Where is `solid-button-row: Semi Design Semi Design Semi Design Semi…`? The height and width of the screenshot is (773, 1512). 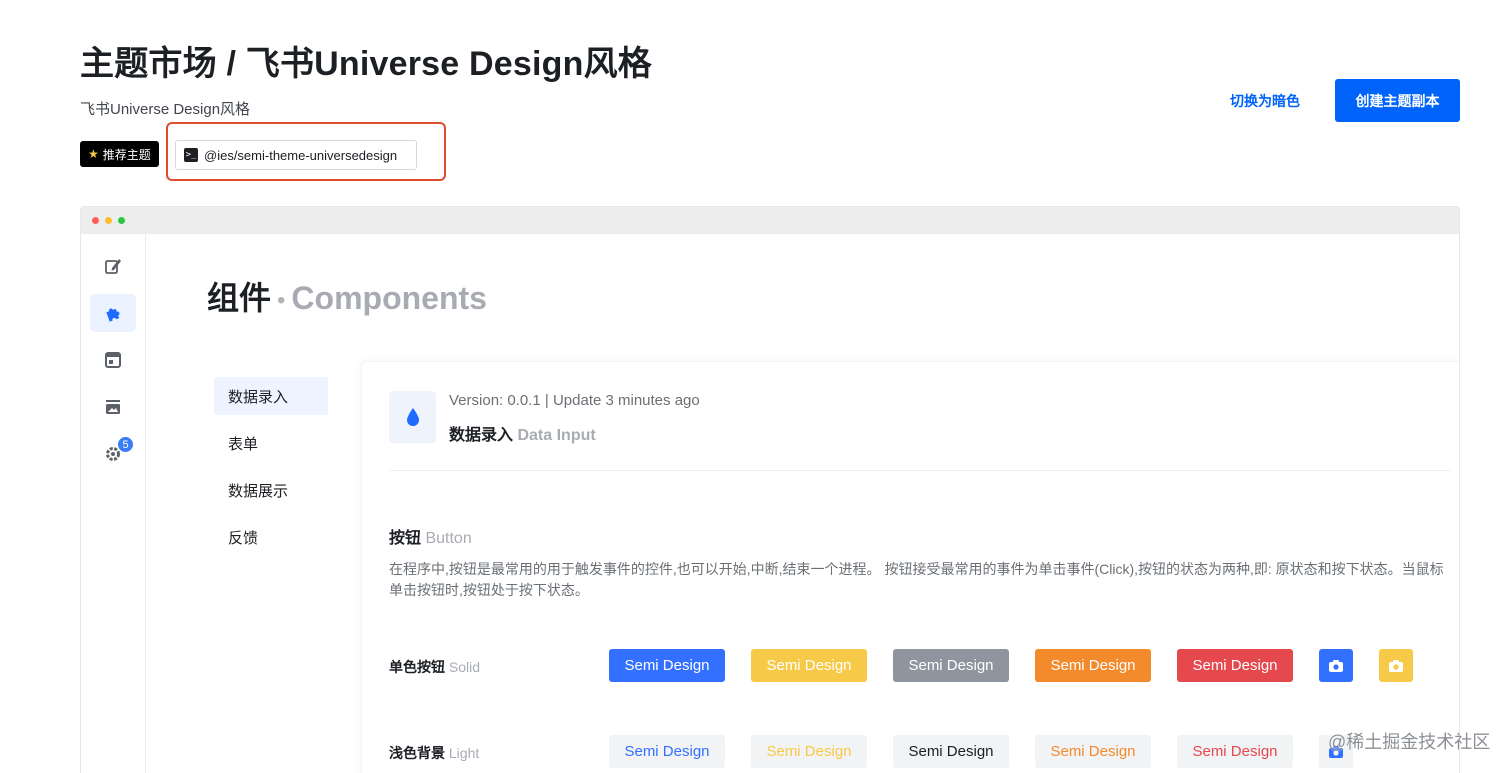 solid-button-row: Semi Design Semi Design Semi Design Semi… is located at coordinates (1011, 665).